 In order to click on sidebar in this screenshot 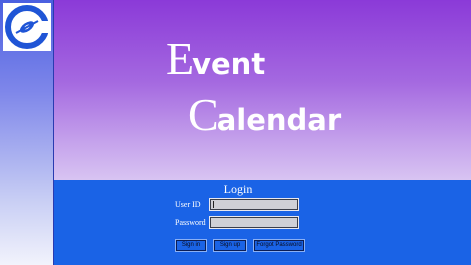, I will do `click(27, 132)`.